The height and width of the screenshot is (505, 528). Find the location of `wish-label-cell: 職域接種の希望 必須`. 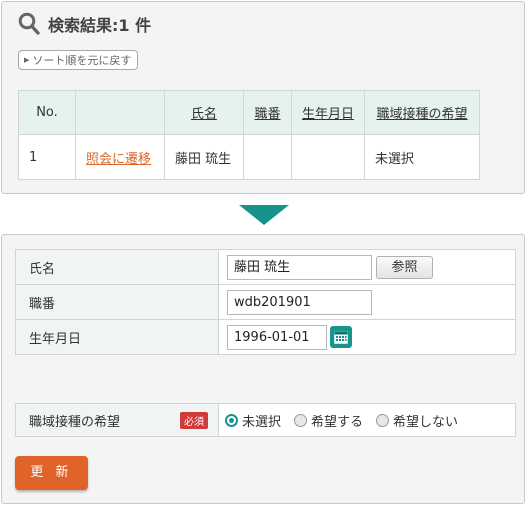

wish-label-cell: 職域接種の希望 必須 is located at coordinates (117, 420).